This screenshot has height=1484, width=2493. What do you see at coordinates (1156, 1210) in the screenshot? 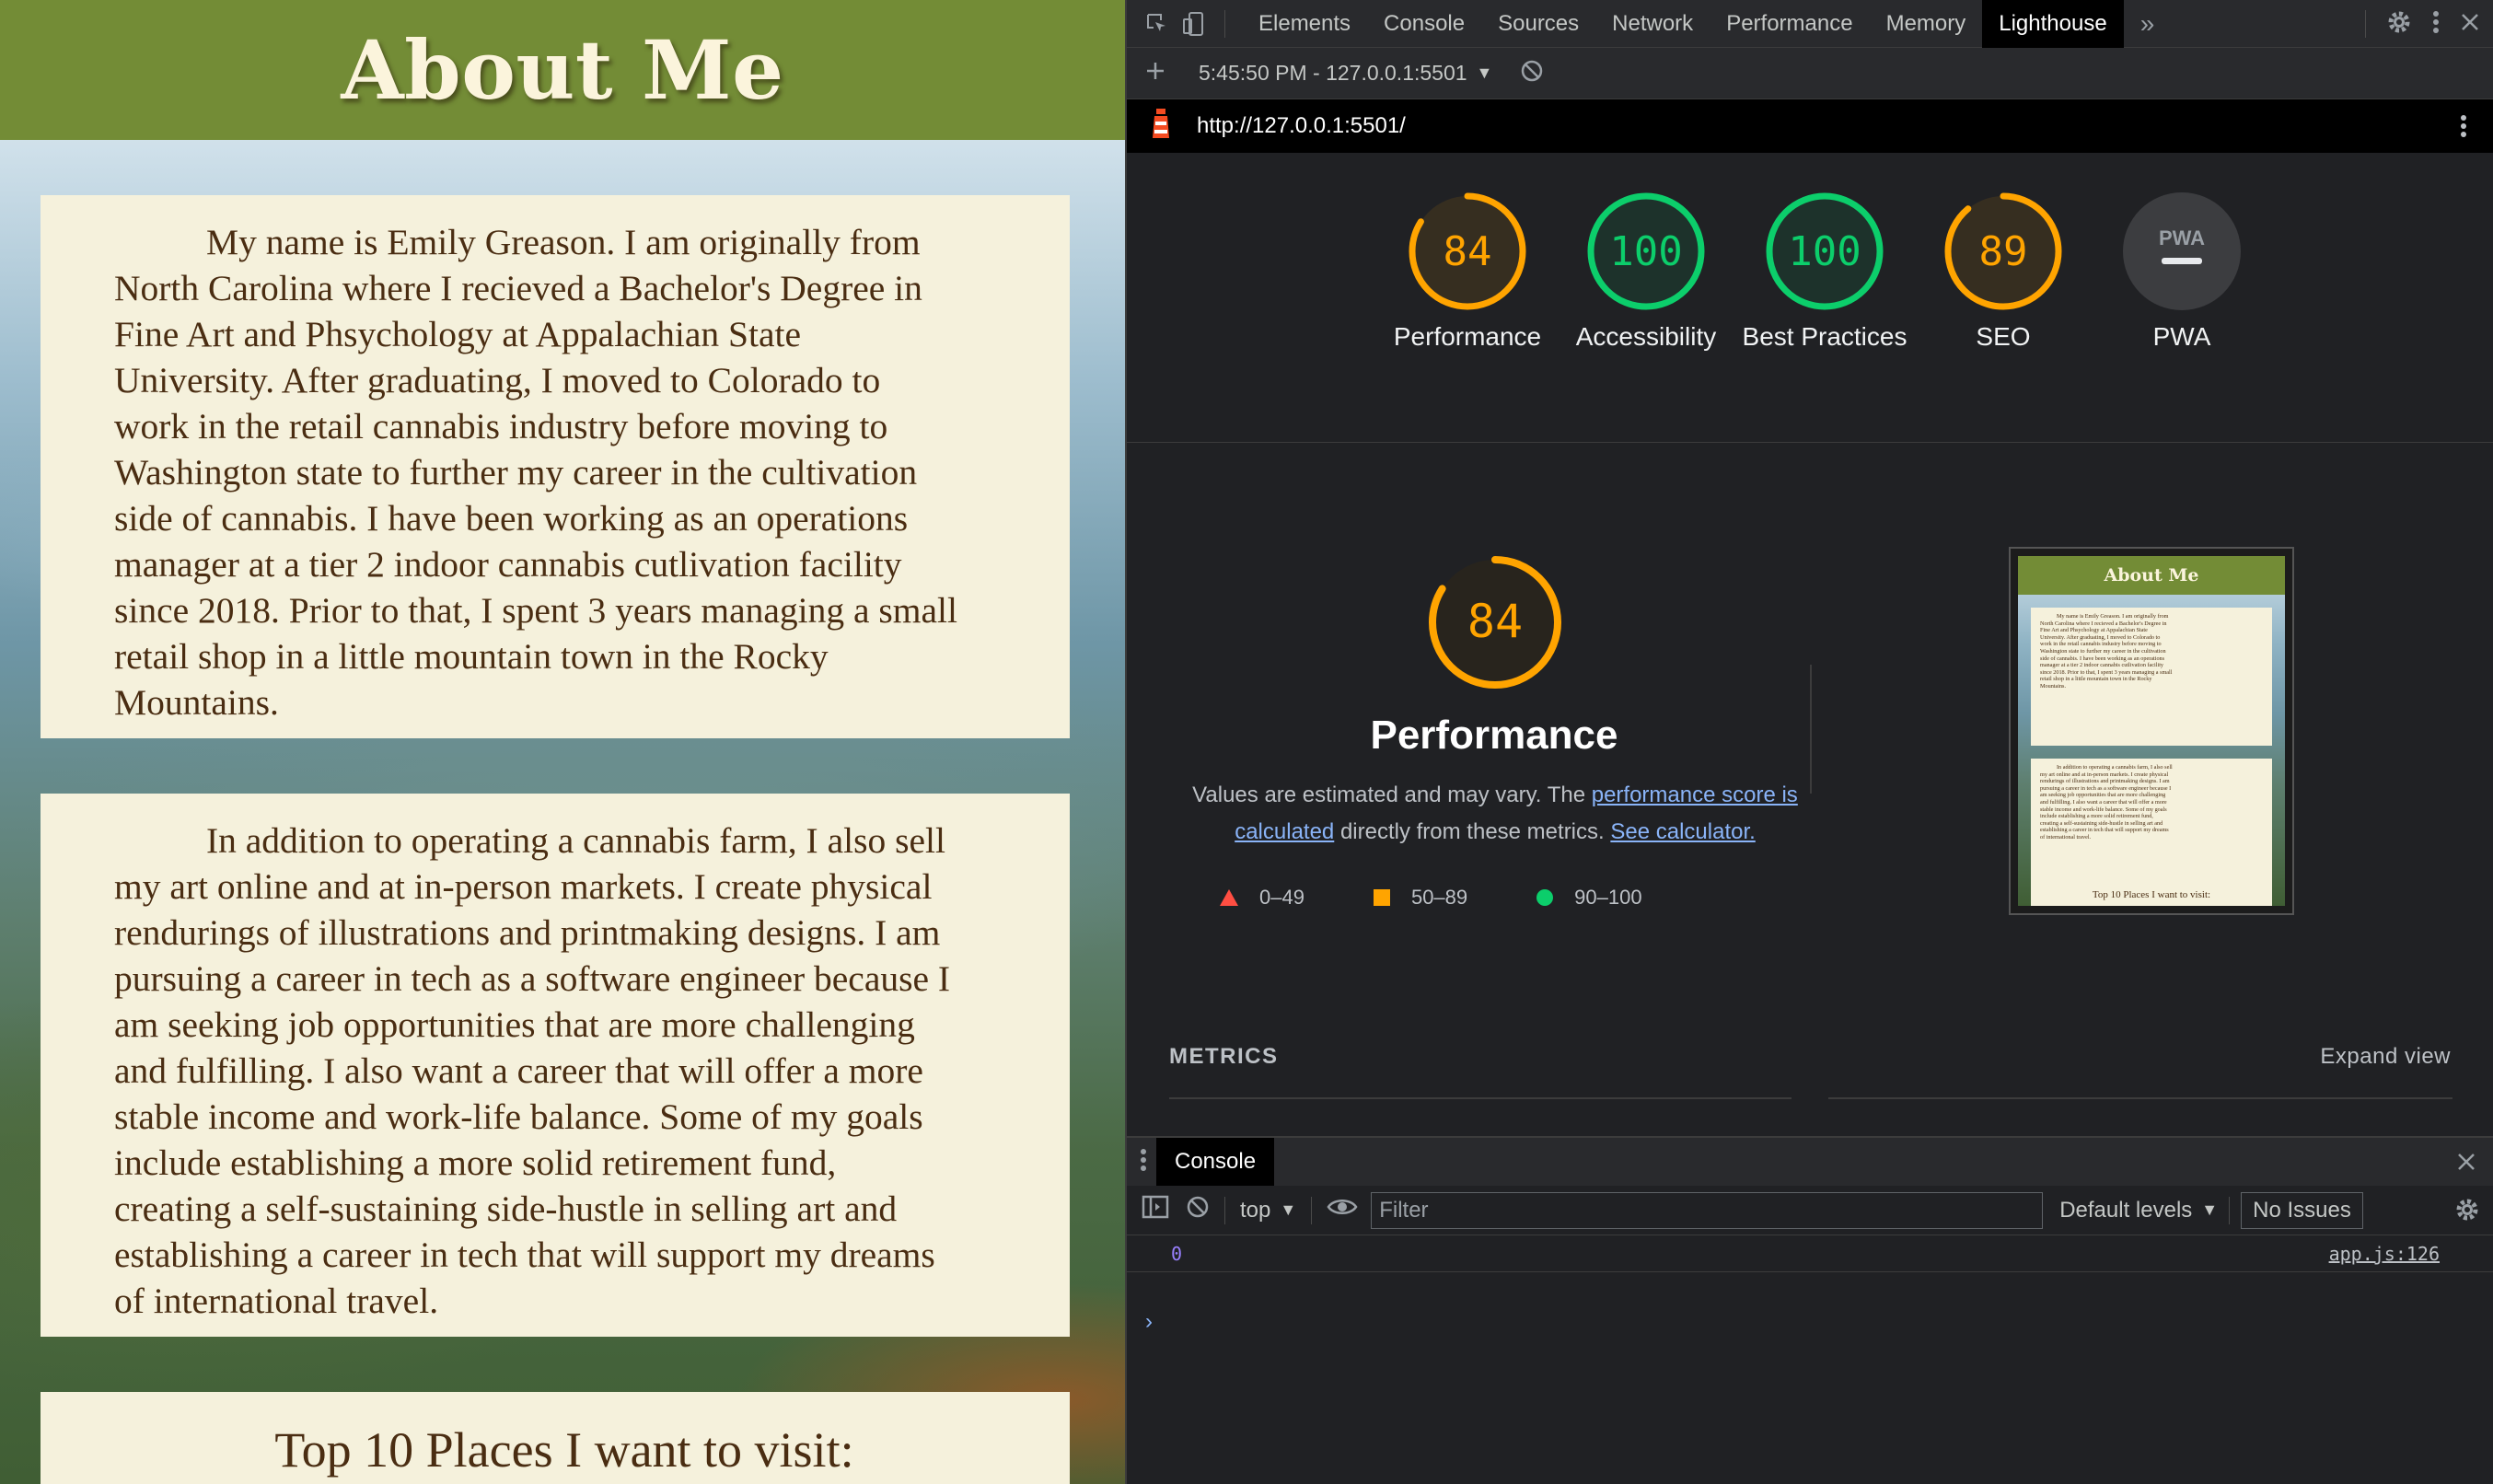
I see `show-sidebar-icon` at bounding box center [1156, 1210].